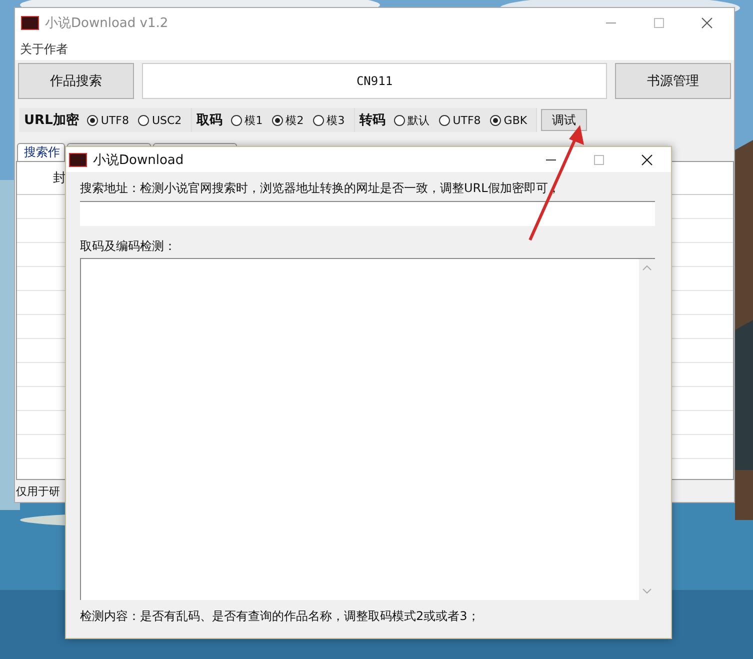 This screenshot has height=659, width=753. I want to click on radio-option: USC2, so click(160, 120).